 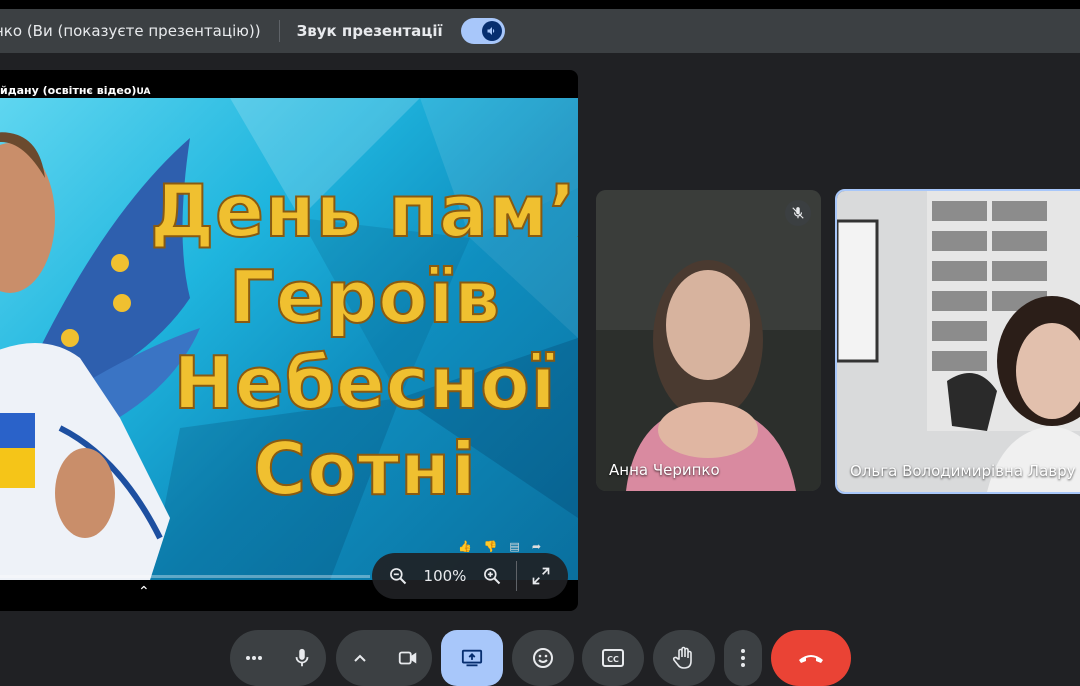 I want to click on mic-icon, so click(x=302, y=658).